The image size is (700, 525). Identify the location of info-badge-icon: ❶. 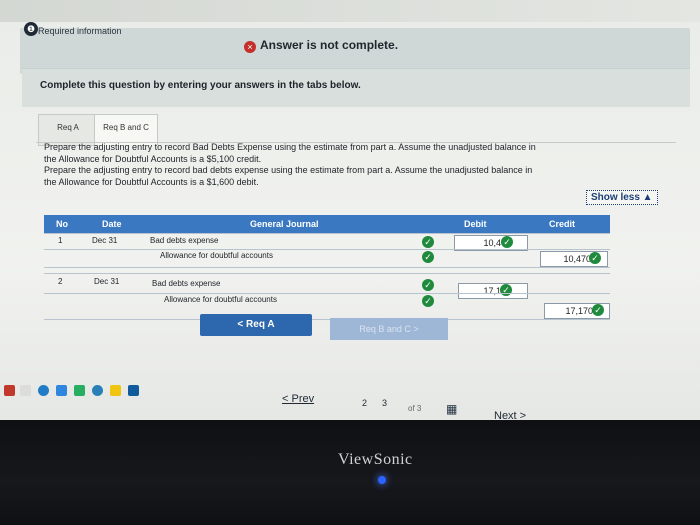
(31, 29).